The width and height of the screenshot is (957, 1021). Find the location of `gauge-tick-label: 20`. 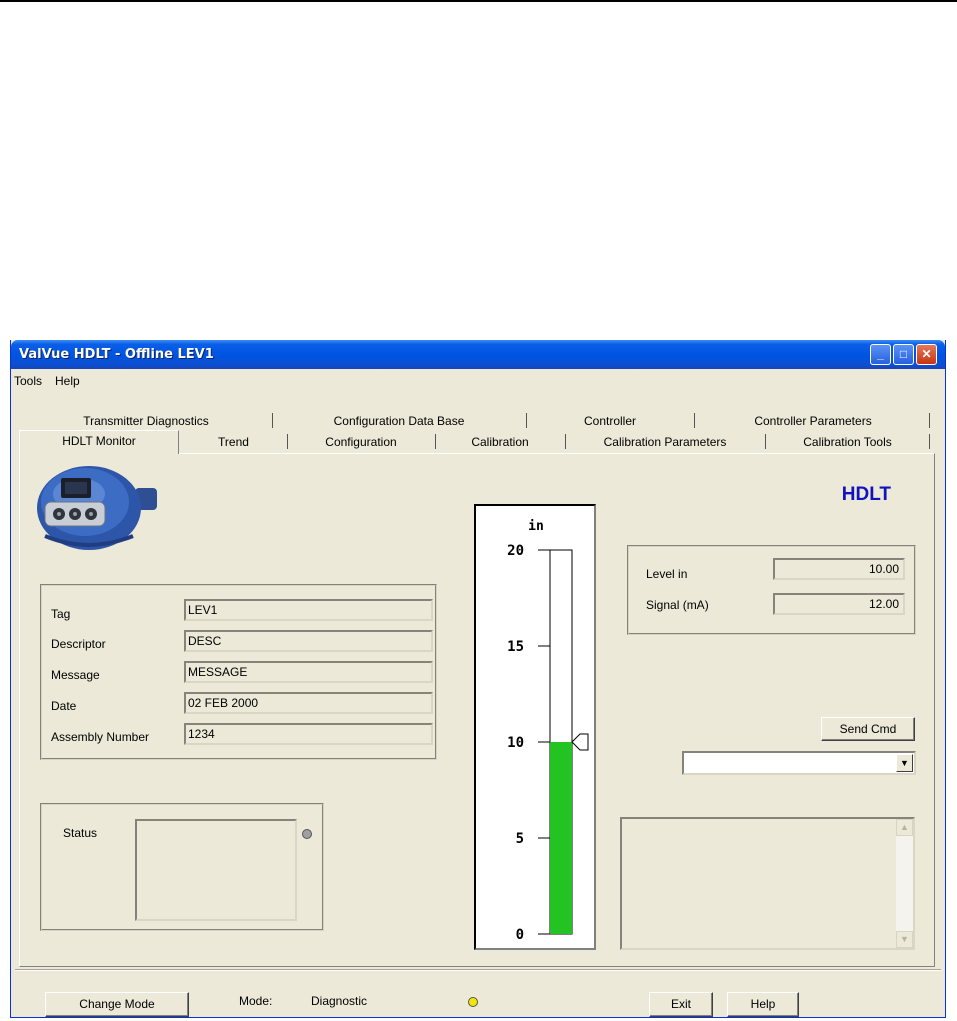

gauge-tick-label: 20 is located at coordinates (515, 551).